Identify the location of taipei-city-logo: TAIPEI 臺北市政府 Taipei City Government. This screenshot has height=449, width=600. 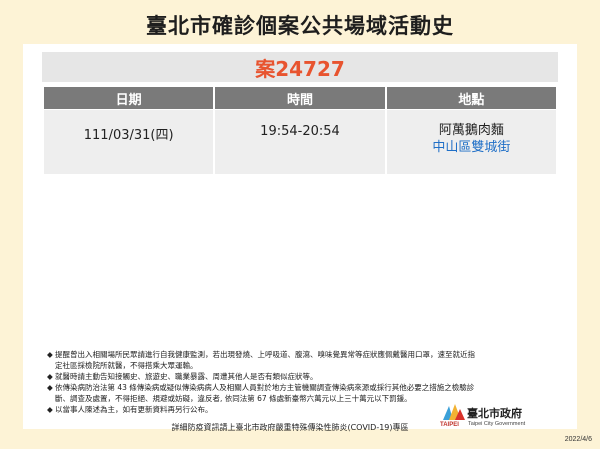
(490, 416).